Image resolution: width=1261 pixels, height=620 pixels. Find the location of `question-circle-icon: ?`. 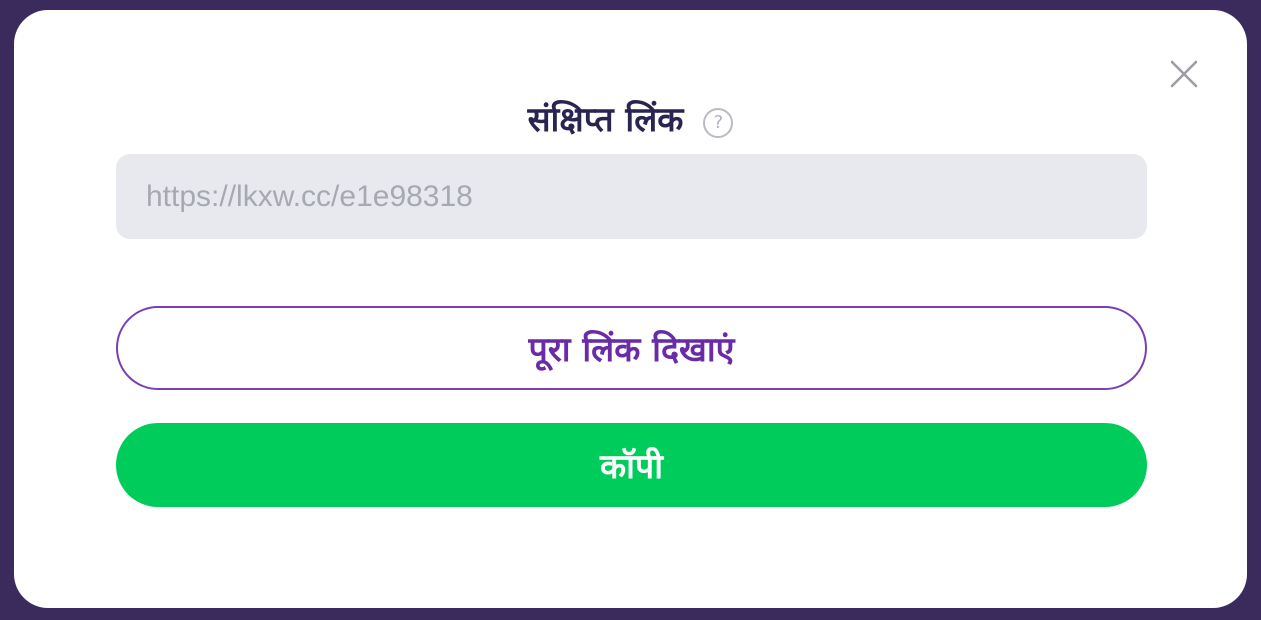

question-circle-icon: ? is located at coordinates (718, 123).